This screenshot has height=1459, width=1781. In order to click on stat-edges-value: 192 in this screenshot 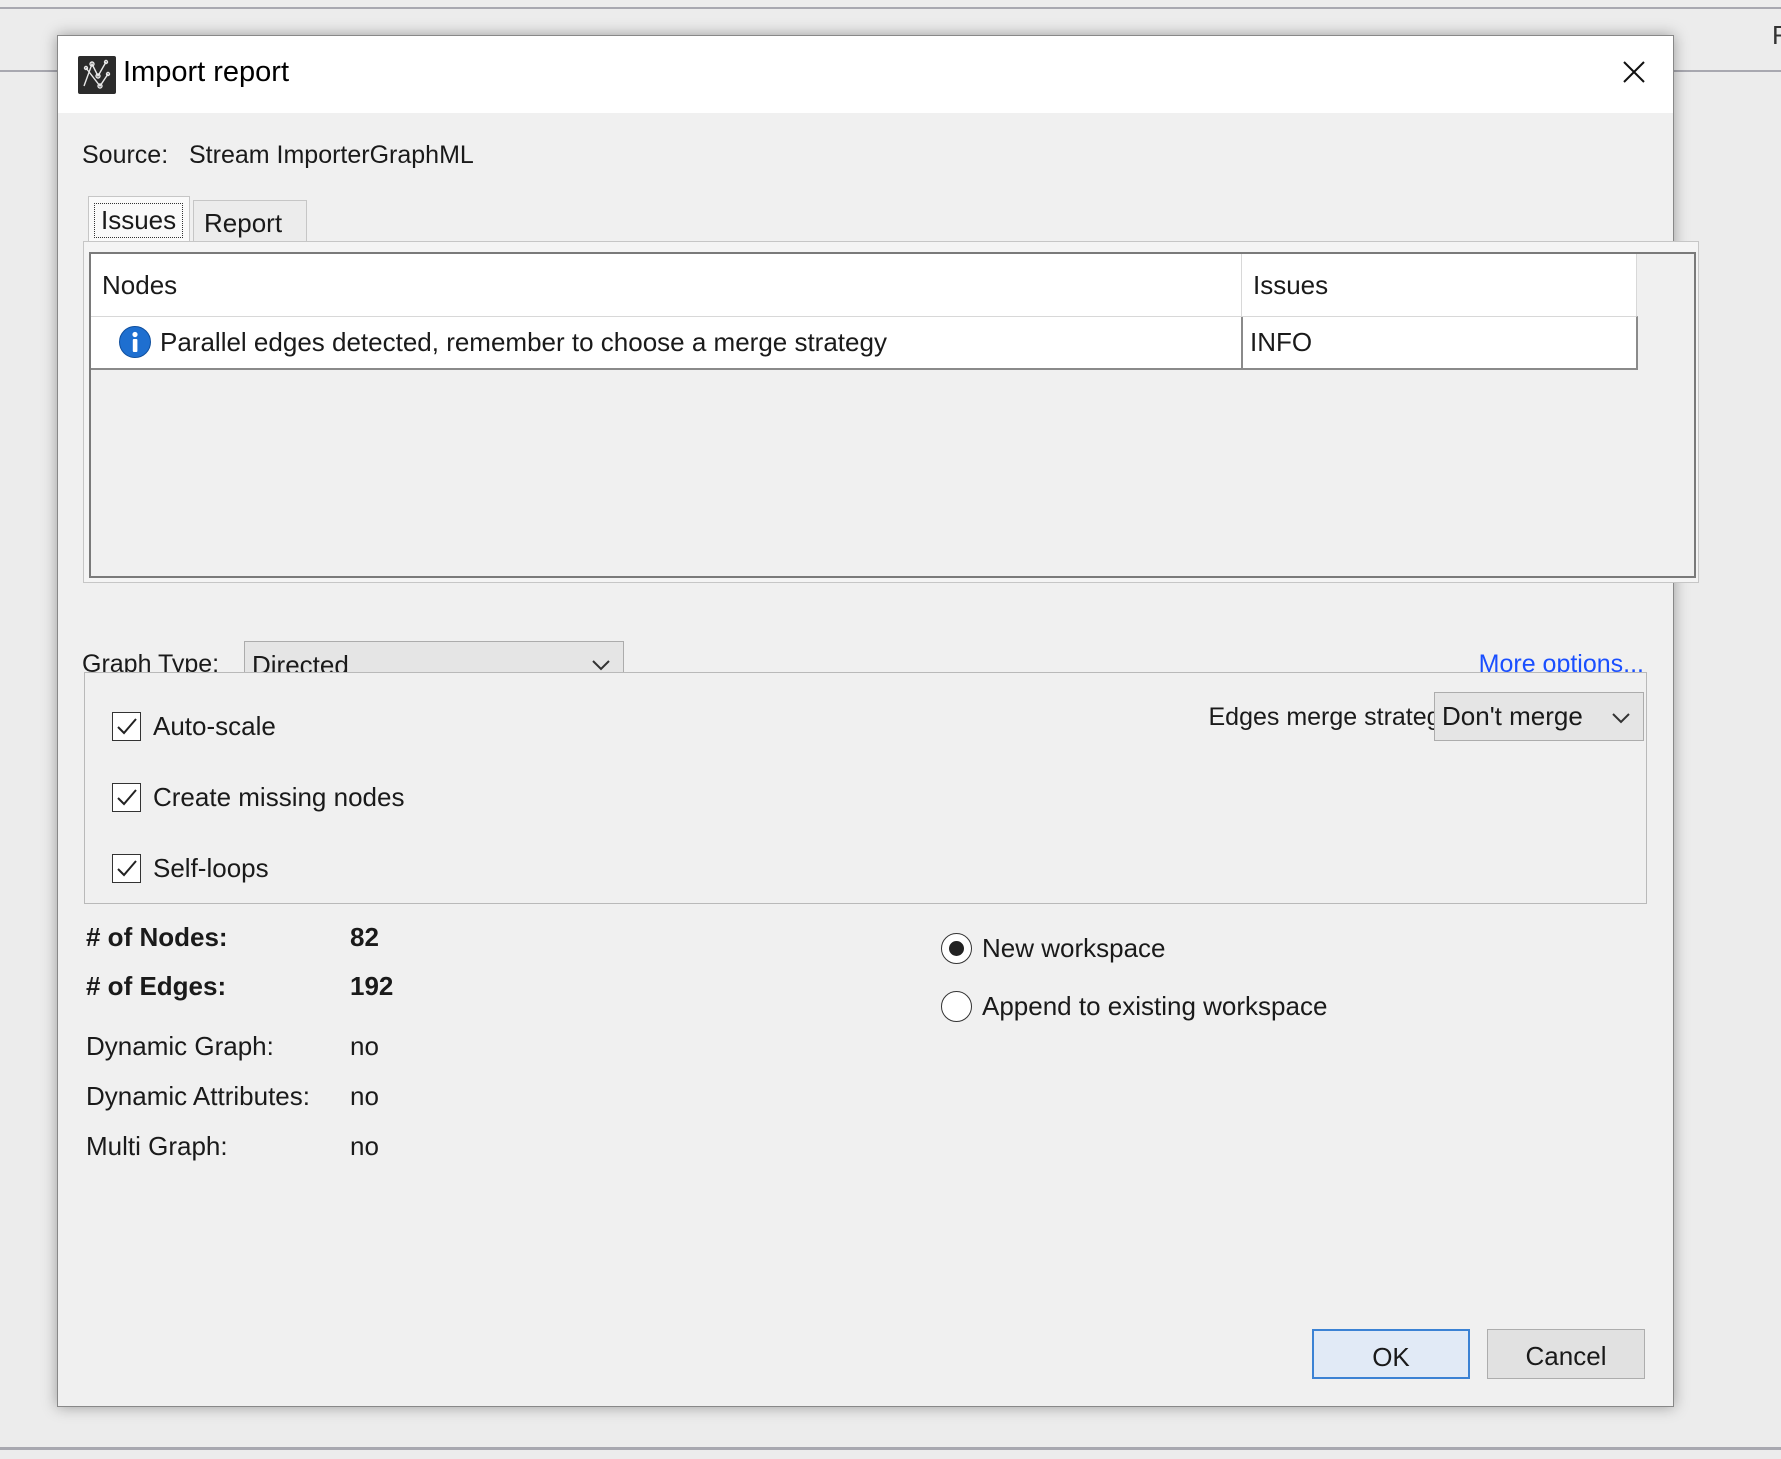, I will do `click(372, 986)`.